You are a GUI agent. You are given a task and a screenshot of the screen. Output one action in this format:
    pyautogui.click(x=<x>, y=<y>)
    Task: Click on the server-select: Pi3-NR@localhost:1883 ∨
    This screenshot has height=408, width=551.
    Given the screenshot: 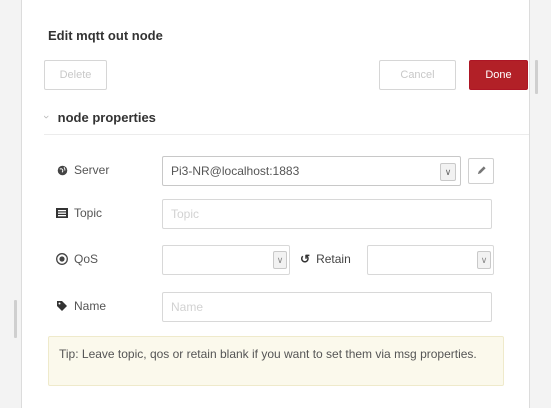 What is the action you would take?
    pyautogui.click(x=311, y=171)
    